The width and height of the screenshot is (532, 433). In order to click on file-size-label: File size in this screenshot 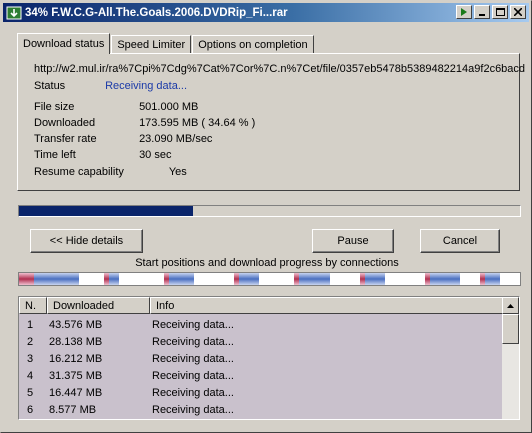, I will do `click(54, 107)`.